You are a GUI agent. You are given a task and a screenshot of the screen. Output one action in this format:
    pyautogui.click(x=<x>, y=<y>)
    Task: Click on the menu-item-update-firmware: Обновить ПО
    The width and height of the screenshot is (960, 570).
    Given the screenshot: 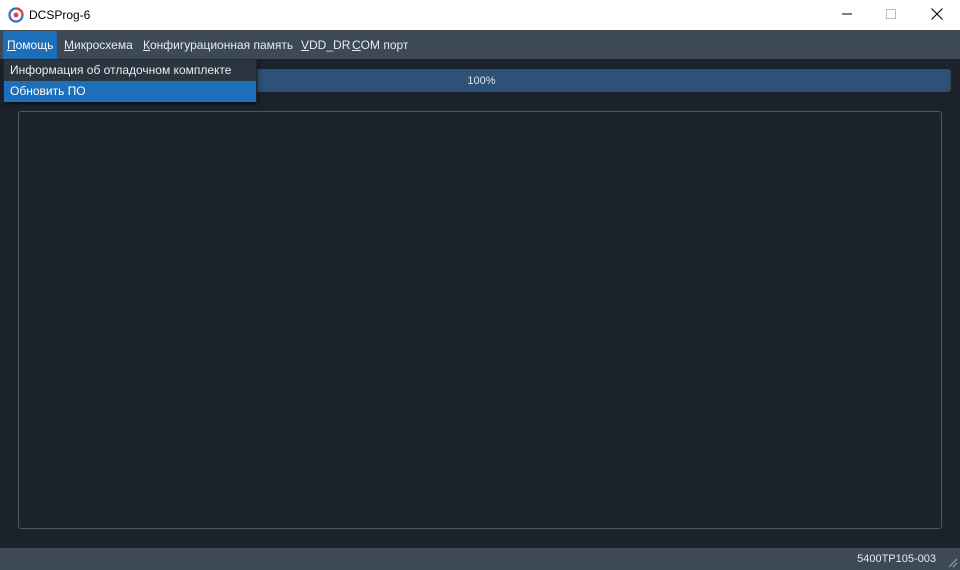 What is the action you would take?
    pyautogui.click(x=130, y=91)
    